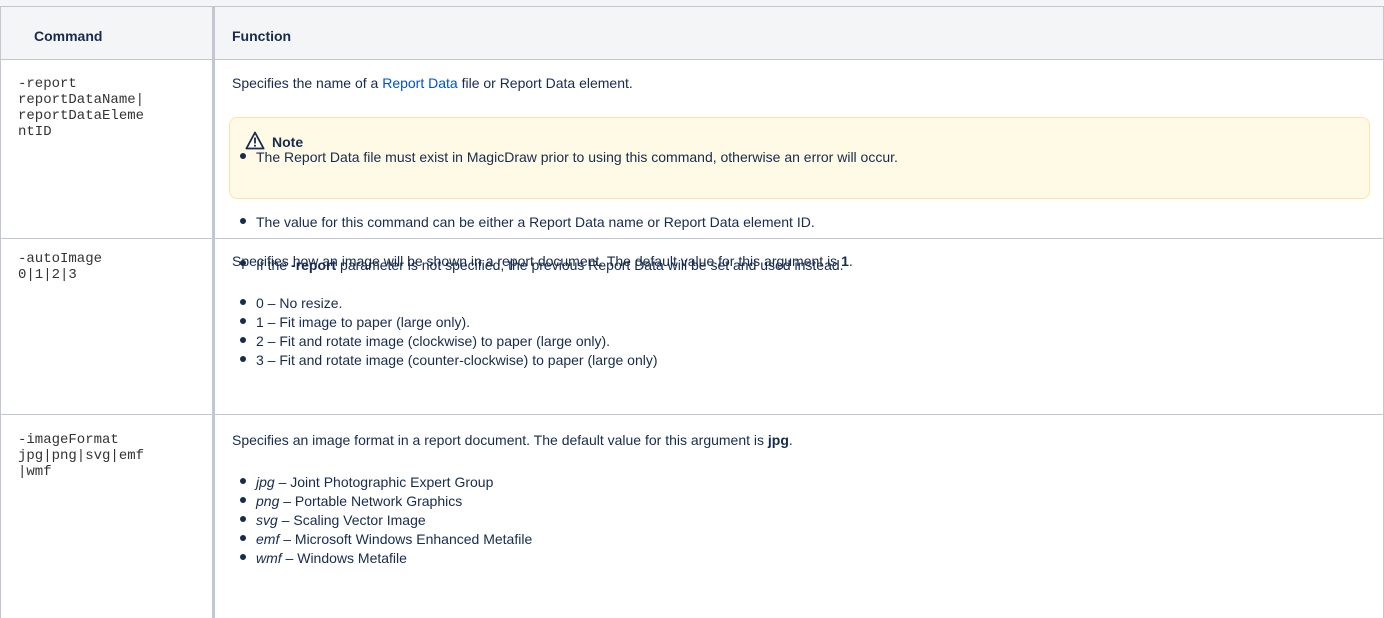 The height and width of the screenshot is (618, 1384). Describe the element at coordinates (68, 36) in the screenshot. I see `header-command: Command` at that location.